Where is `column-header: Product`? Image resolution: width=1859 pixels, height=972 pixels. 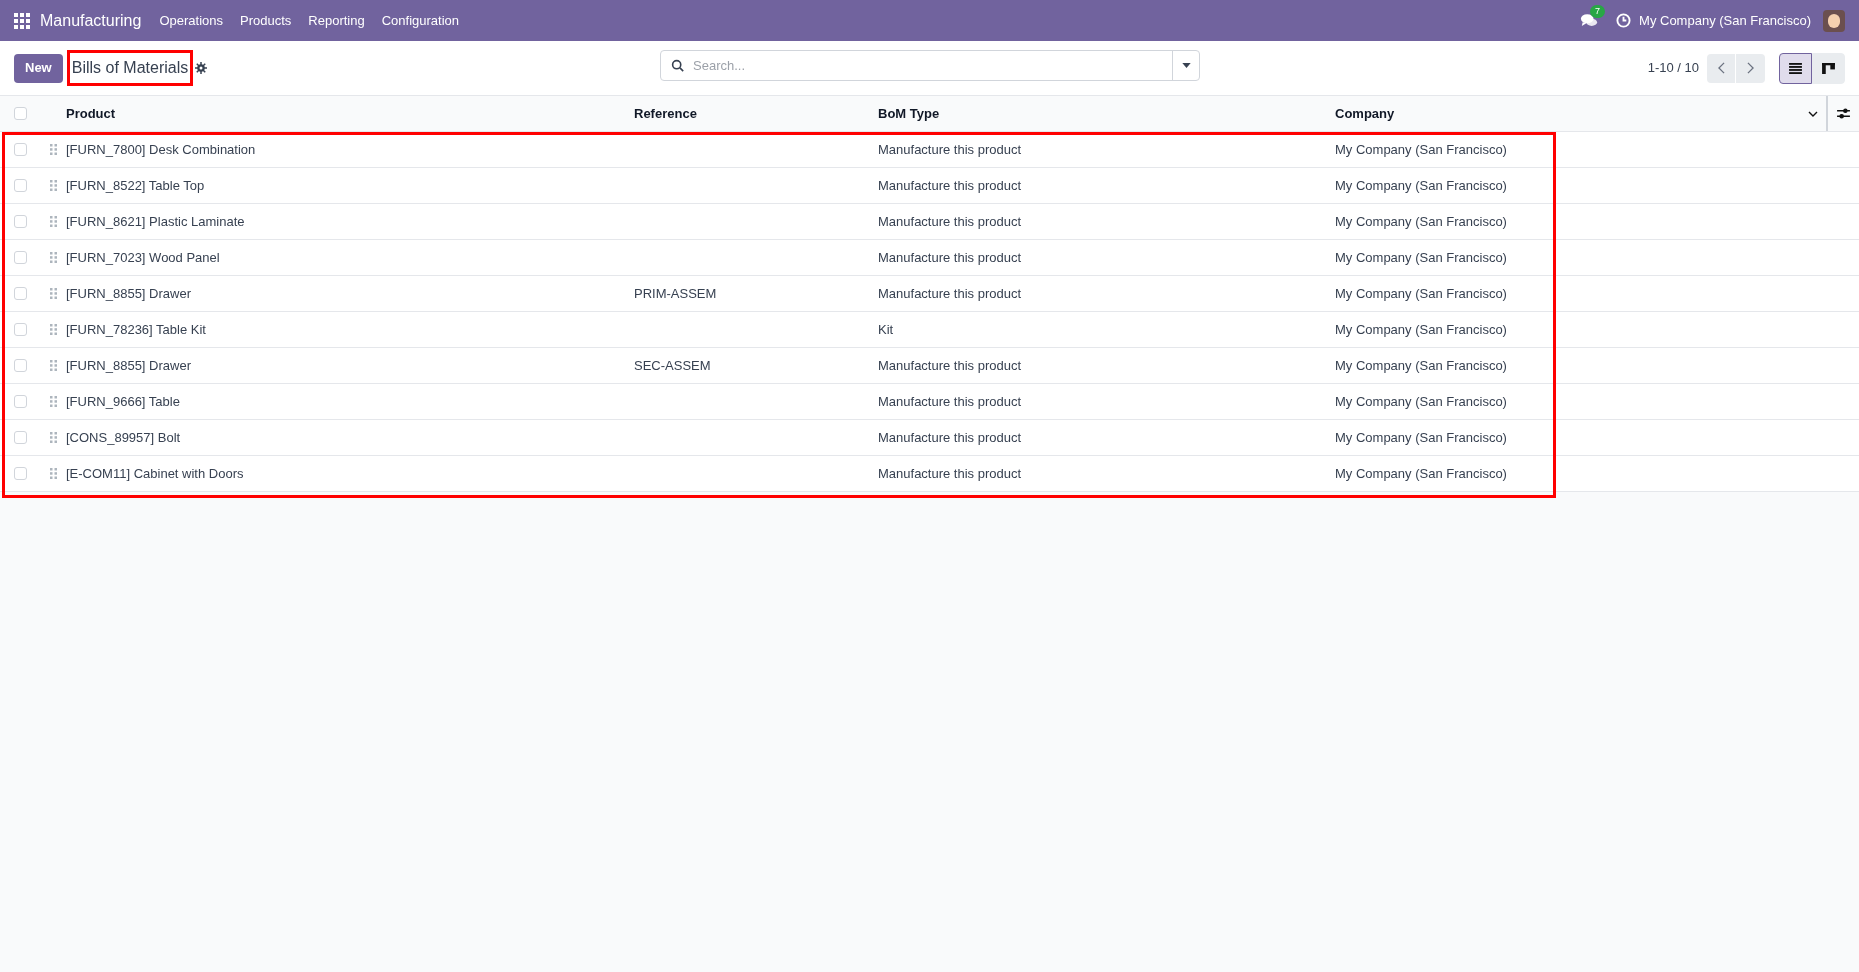 column-header: Product is located at coordinates (350, 113).